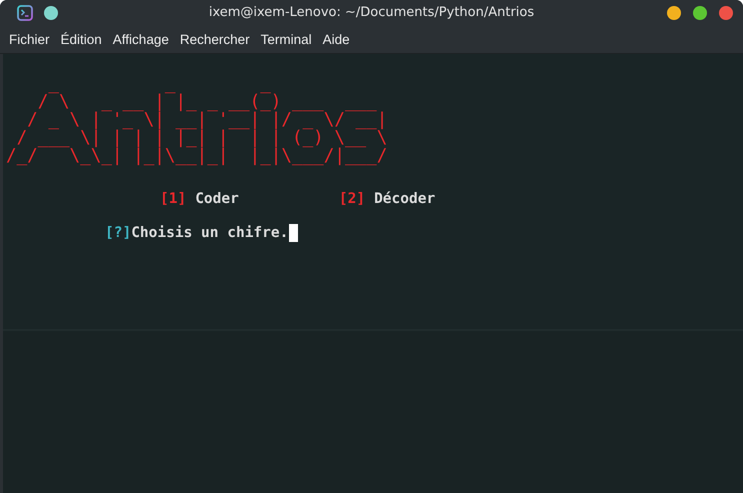 The height and width of the screenshot is (493, 743). I want to click on menu-item: Affichage, so click(141, 39).